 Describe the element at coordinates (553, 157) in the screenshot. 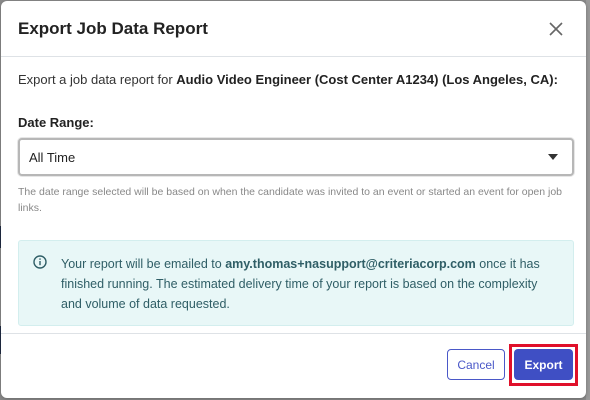

I see `caret-down-icon` at that location.